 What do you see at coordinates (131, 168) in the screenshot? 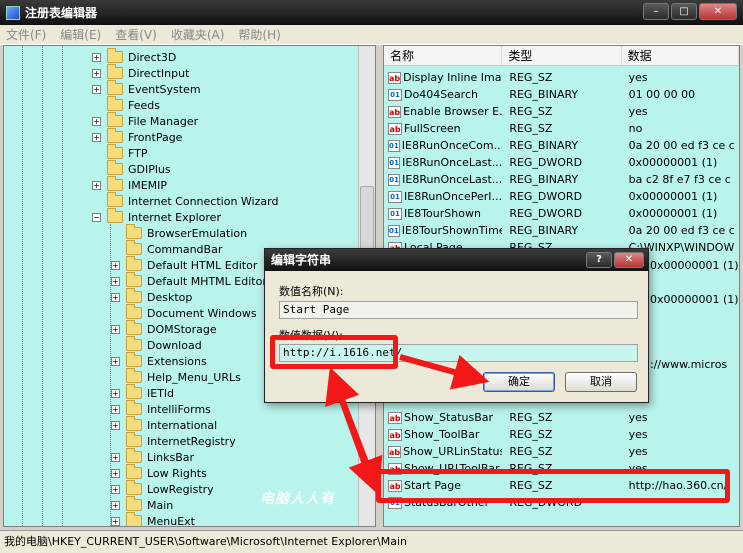
I see `tree-node: GDIPlus` at bounding box center [131, 168].